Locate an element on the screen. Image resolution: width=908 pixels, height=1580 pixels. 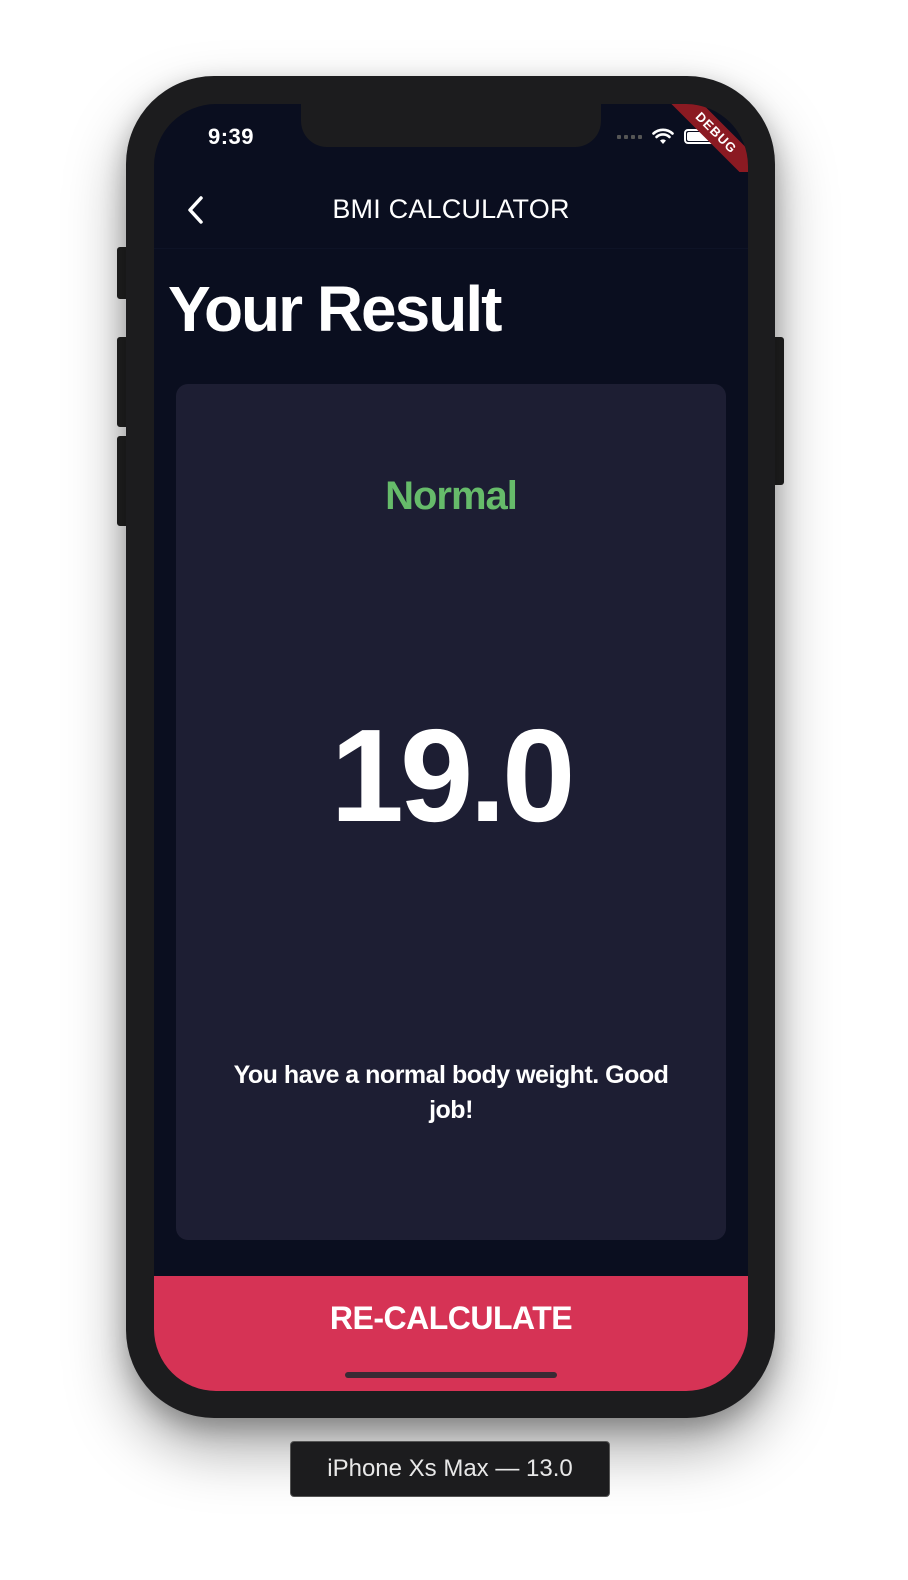
status-time: 9:39 is located at coordinates (231, 136).